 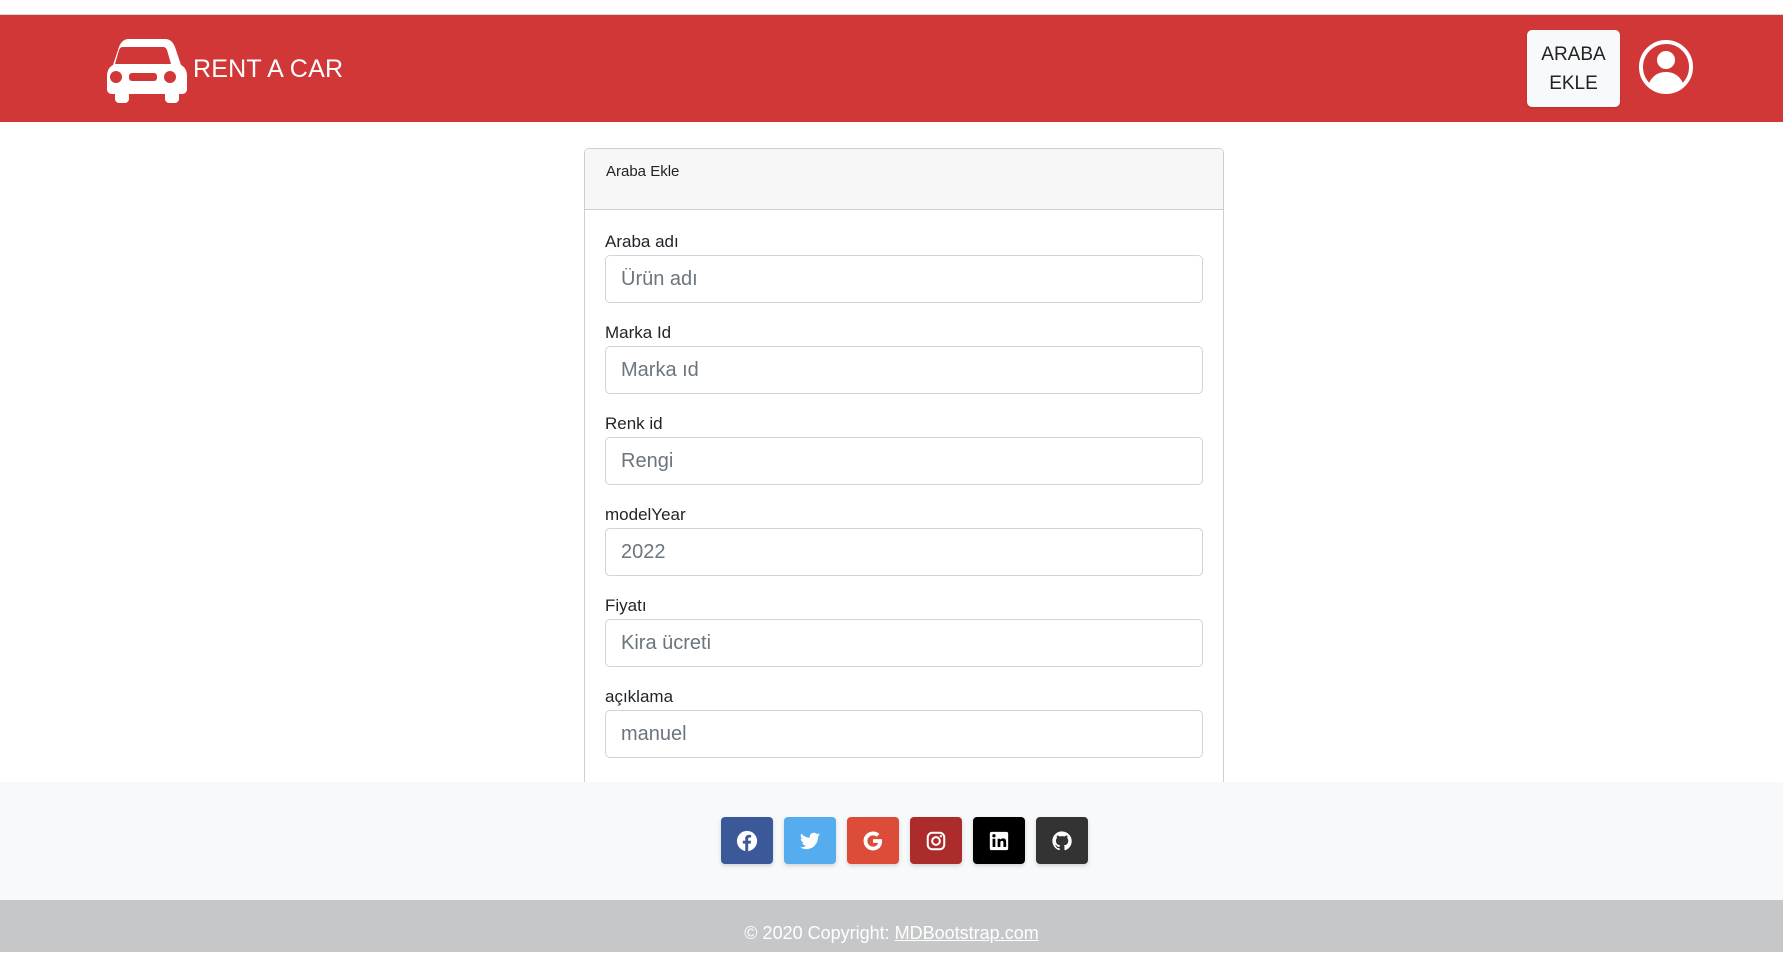 I want to click on car-name-field-group: Araba adı, so click(x=904, y=267).